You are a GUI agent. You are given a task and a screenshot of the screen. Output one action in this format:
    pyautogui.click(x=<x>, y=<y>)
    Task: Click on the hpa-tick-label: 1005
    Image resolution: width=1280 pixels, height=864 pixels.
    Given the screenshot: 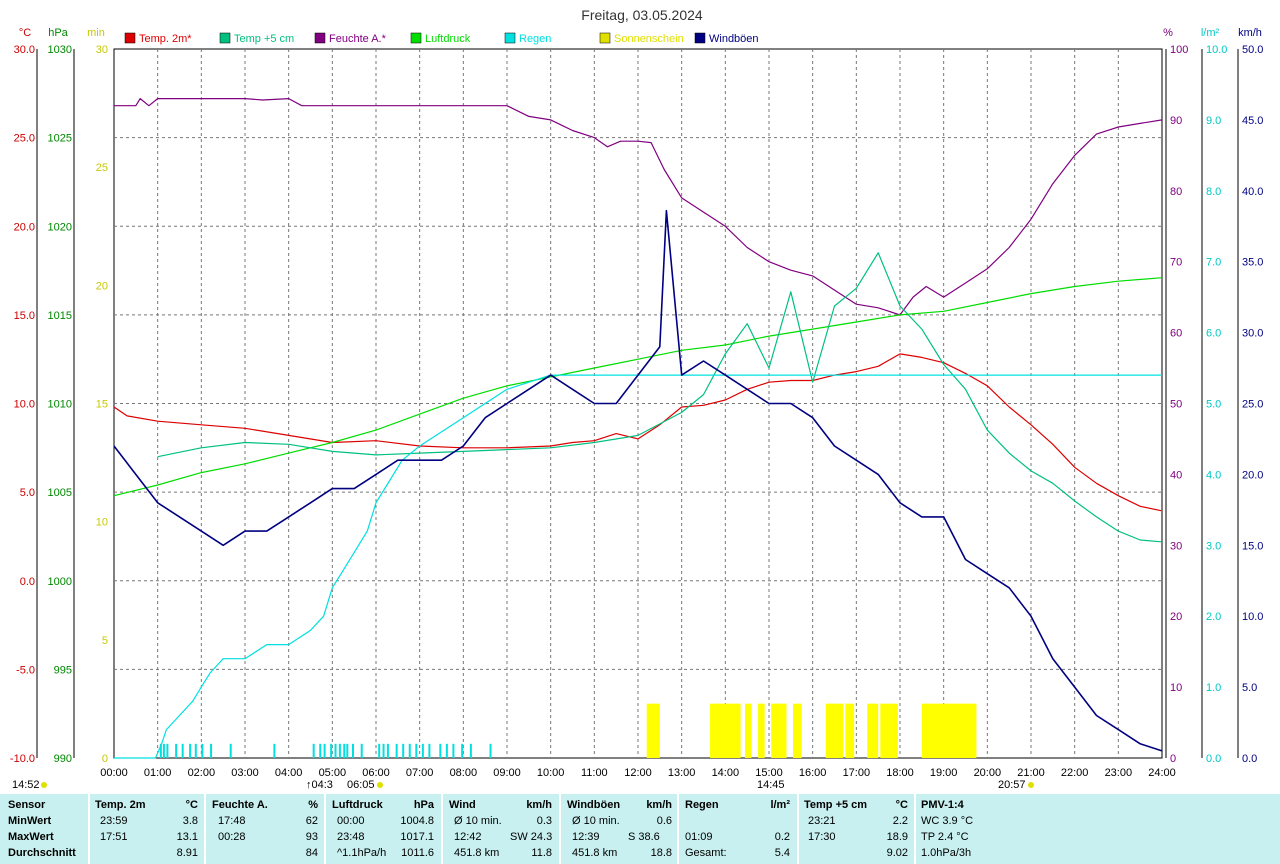 What is the action you would take?
    pyautogui.click(x=60, y=493)
    